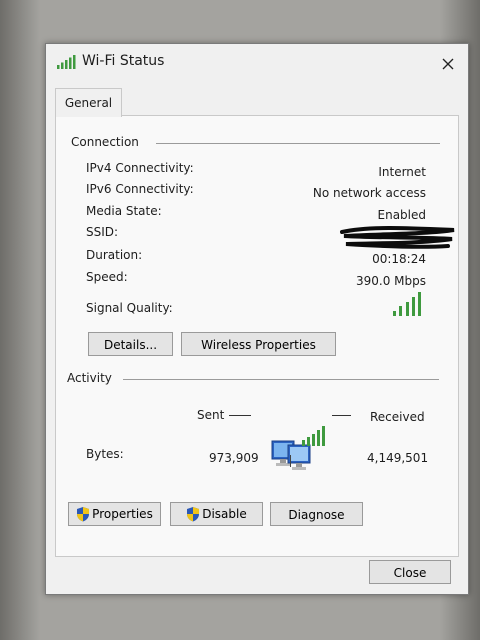 This screenshot has height=640, width=480. What do you see at coordinates (124, 211) in the screenshot?
I see `media-state-label: Media State:` at bounding box center [124, 211].